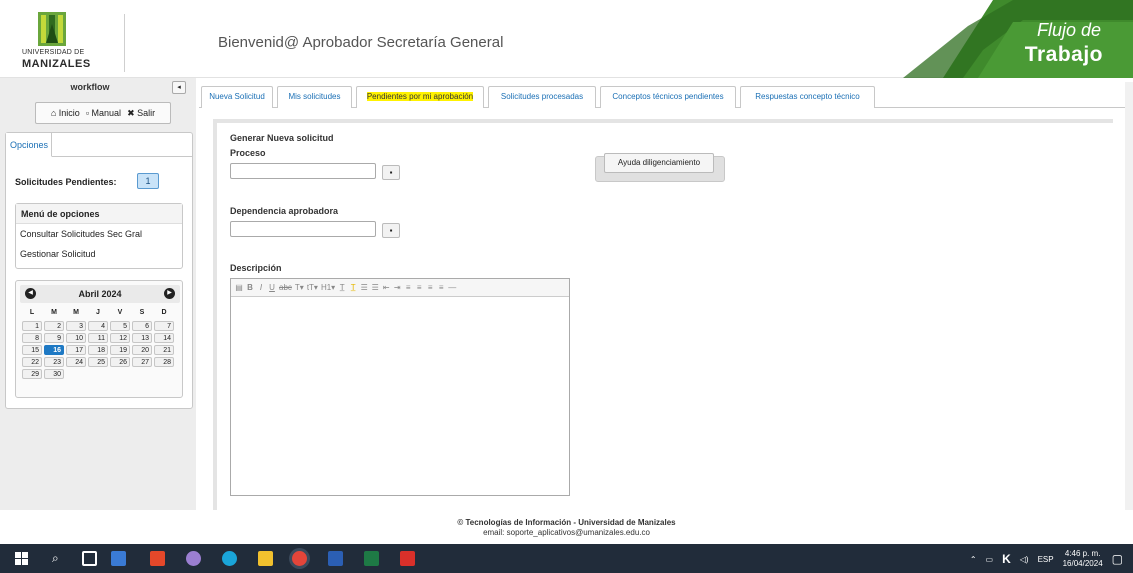  Describe the element at coordinates (120, 362) in the screenshot. I see `calendar-day: 26` at that location.